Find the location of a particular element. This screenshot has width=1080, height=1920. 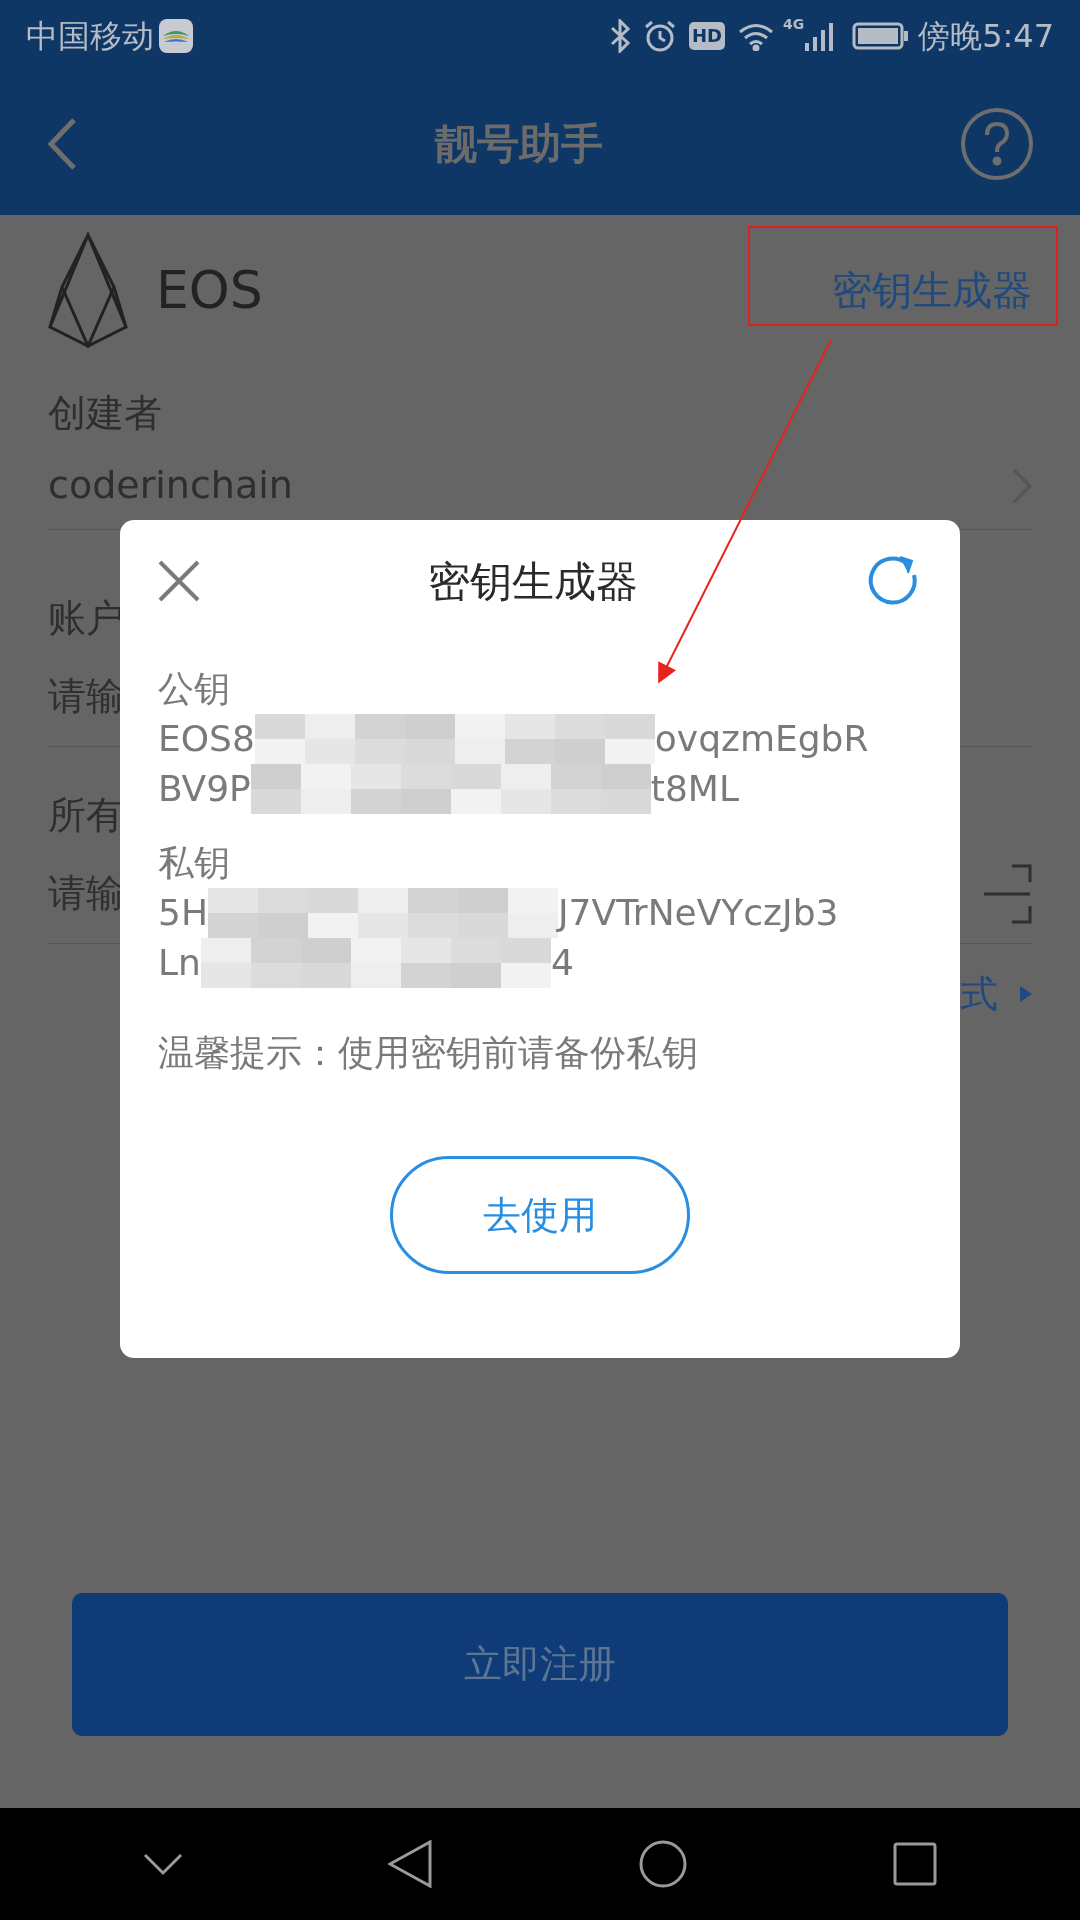

help-icon is located at coordinates (997, 143).